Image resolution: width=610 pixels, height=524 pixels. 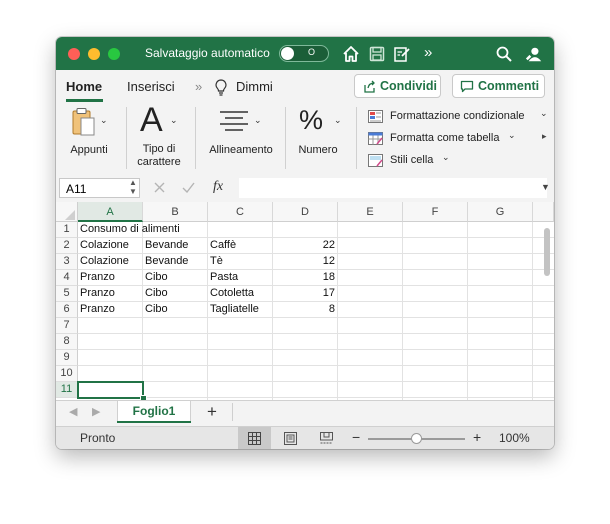 What do you see at coordinates (174, 120) in the screenshot?
I see `font-dropdown-icon: ⌄` at bounding box center [174, 120].